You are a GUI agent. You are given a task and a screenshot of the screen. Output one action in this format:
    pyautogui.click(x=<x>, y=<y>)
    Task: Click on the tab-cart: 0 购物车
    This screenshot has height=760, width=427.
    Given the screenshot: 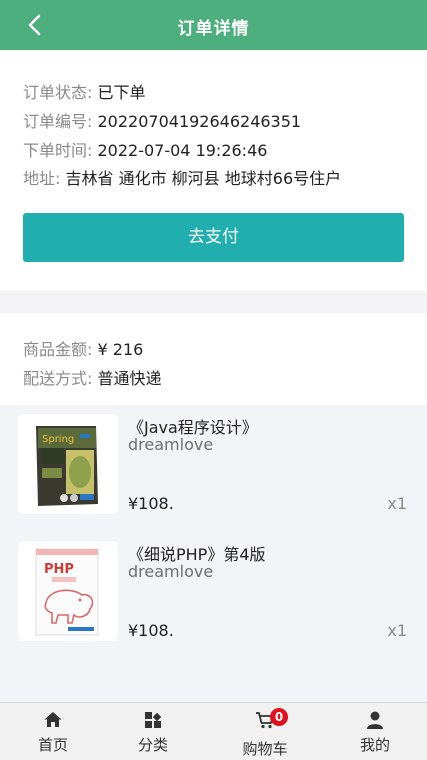 What is the action you would take?
    pyautogui.click(x=265, y=731)
    